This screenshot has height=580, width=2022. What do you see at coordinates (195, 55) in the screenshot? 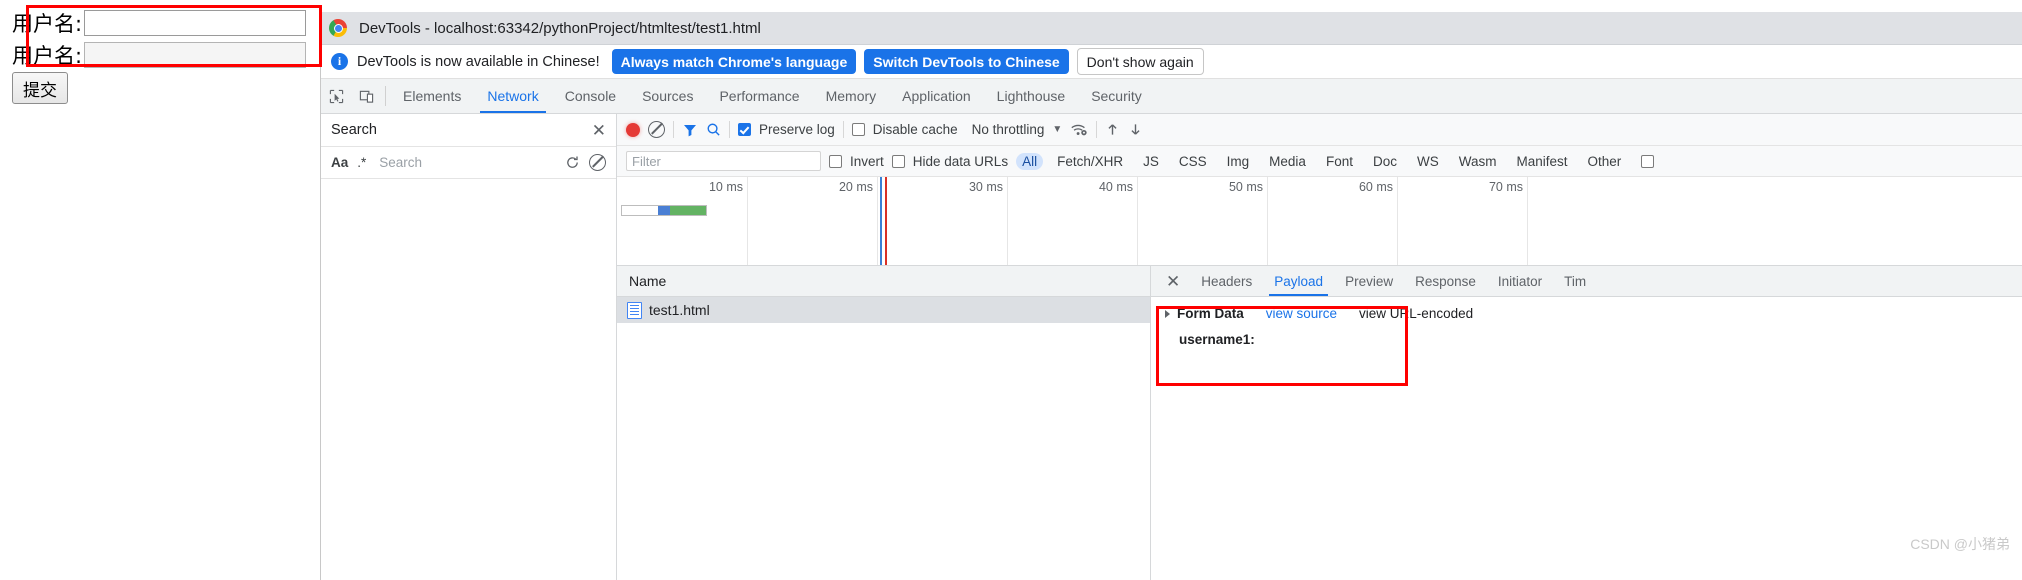
I see `username2-input` at bounding box center [195, 55].